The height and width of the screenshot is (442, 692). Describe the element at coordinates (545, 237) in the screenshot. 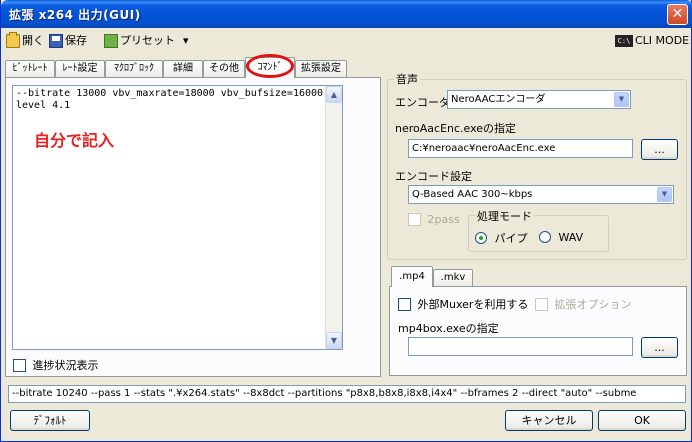

I see `mode-wav-radio` at that location.